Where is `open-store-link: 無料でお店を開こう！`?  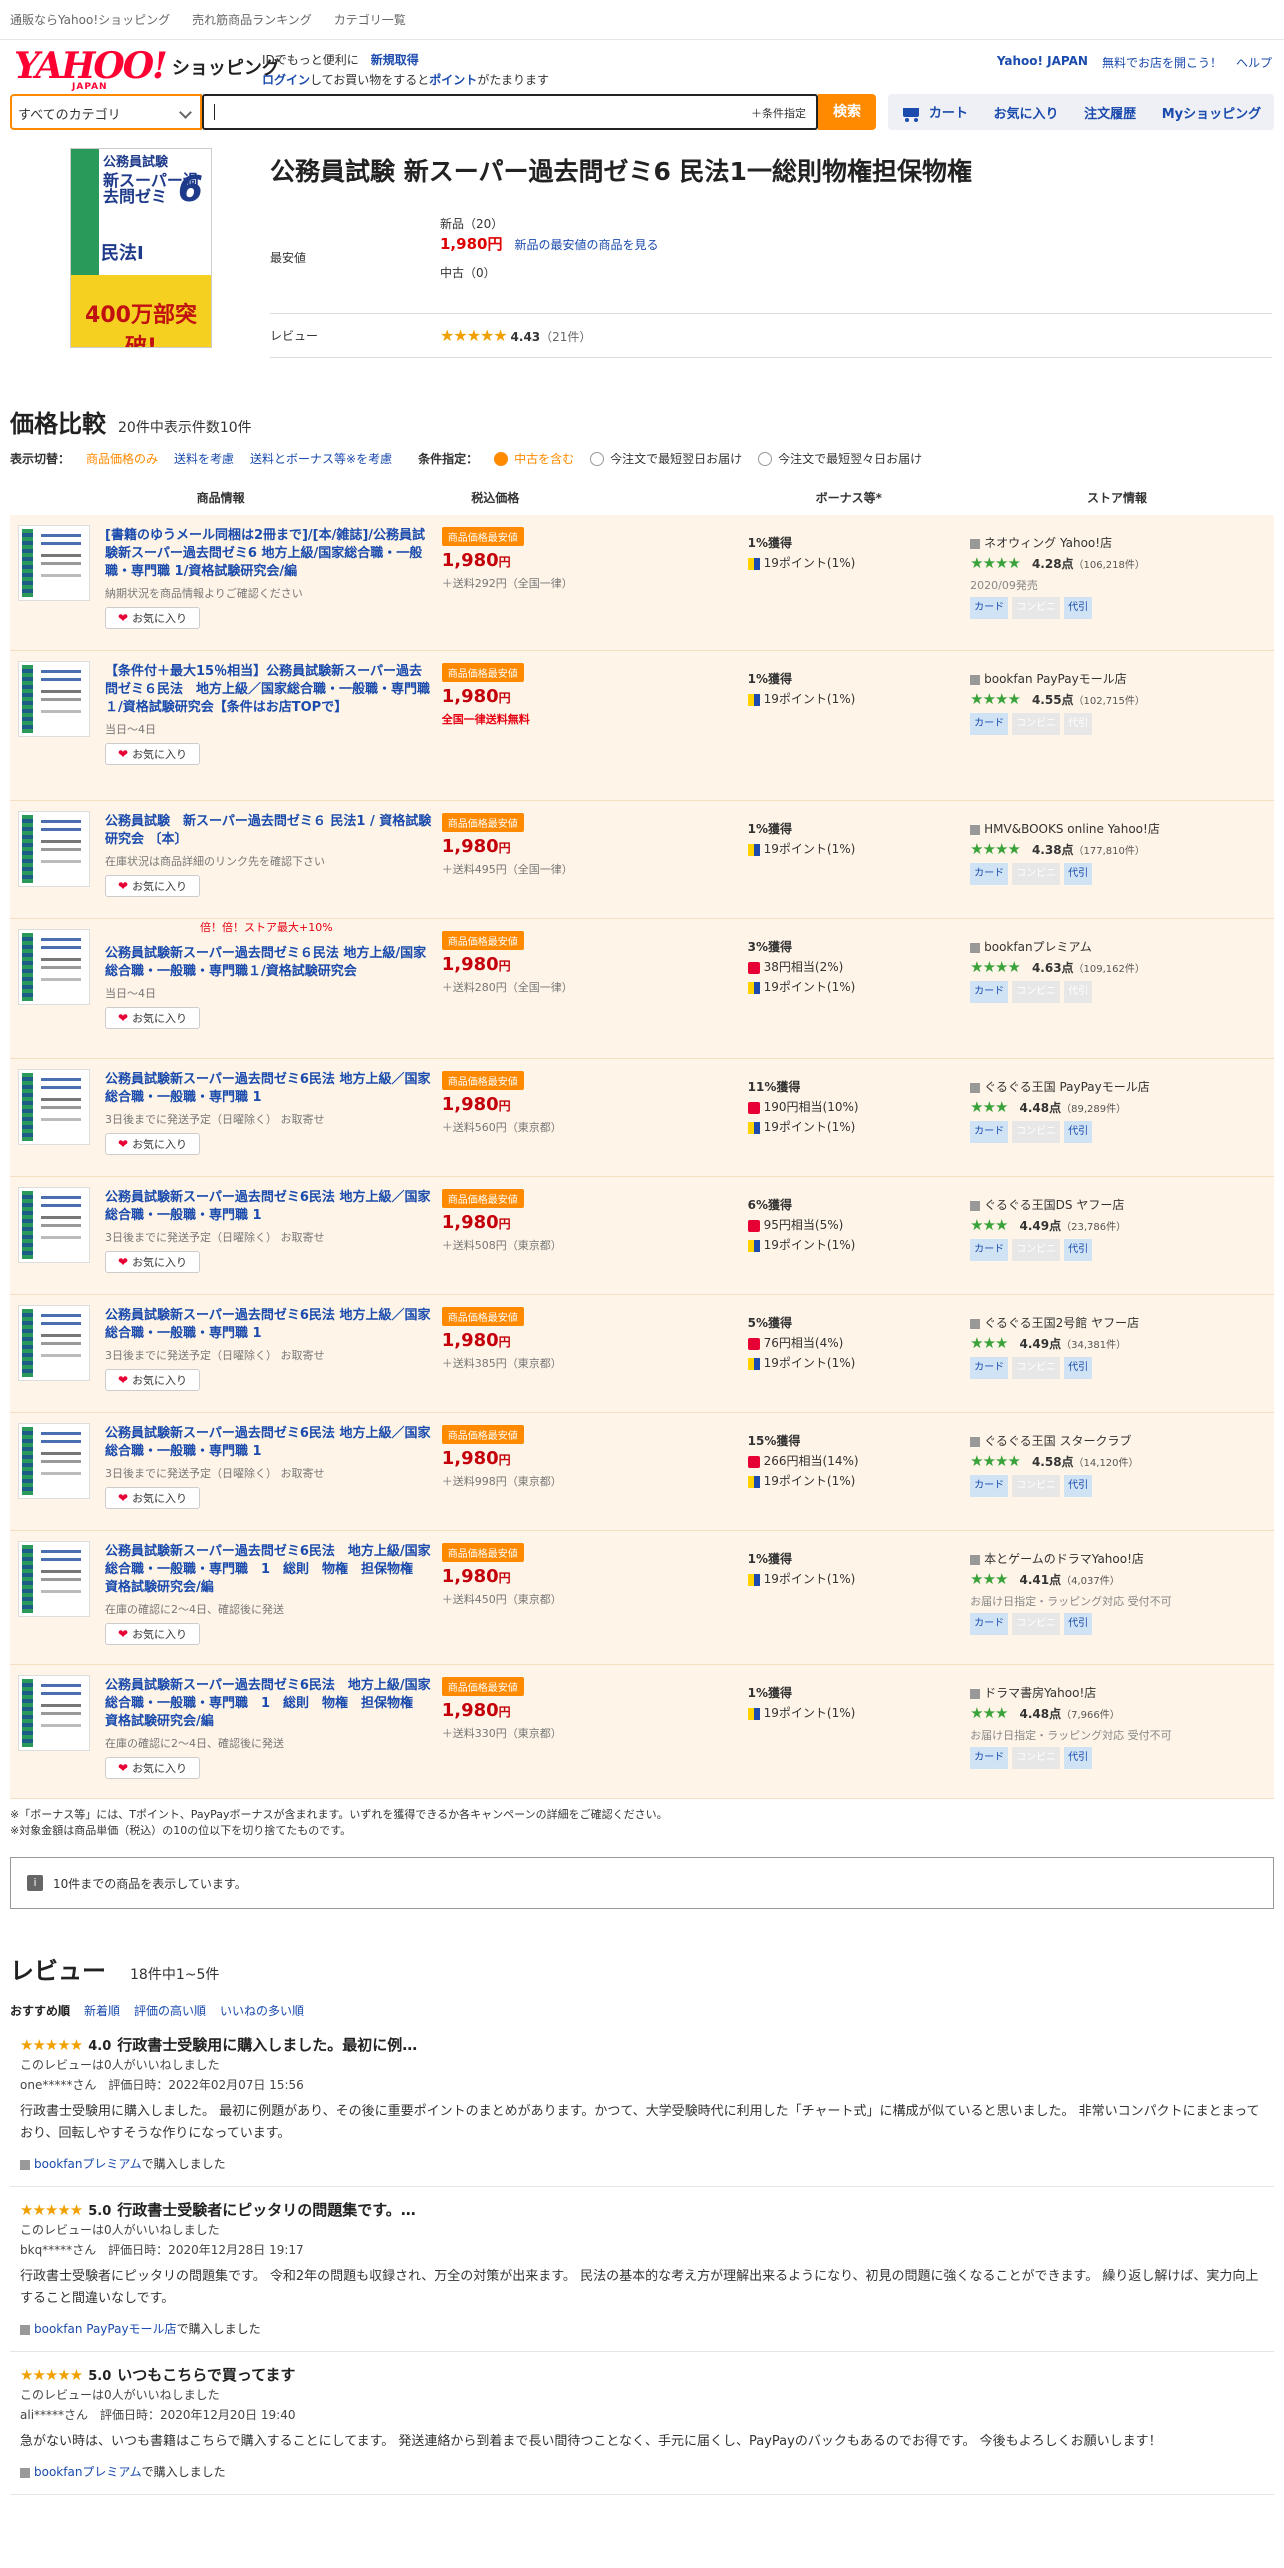 open-store-link: 無料でお店を開こう！ is located at coordinates (1162, 62).